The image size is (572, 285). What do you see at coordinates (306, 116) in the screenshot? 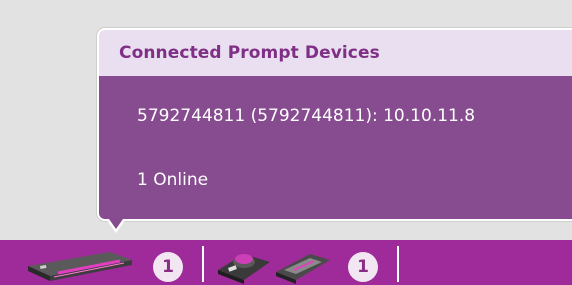
I see `device-entry: 5792744811 (5792744811): 10.10.11.8` at bounding box center [306, 116].